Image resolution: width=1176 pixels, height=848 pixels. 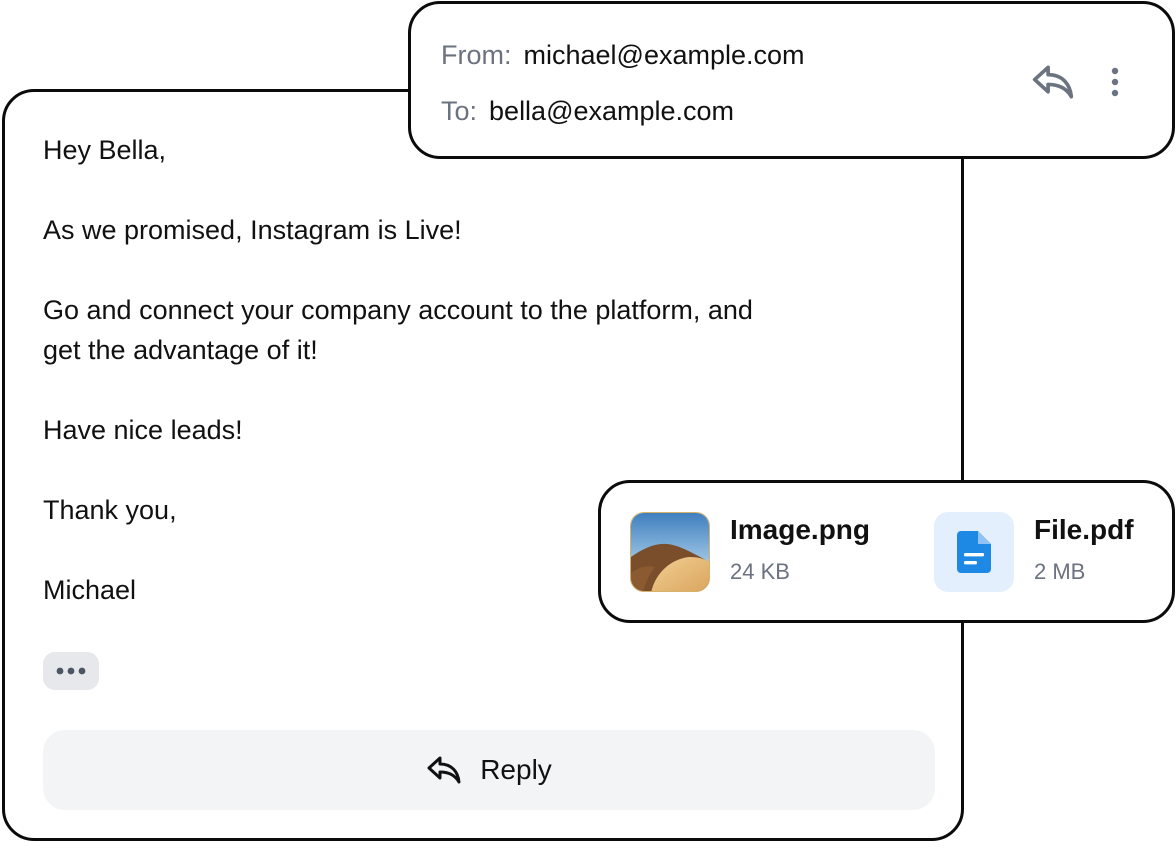 I want to click on more-horizontal-icon, so click(x=71, y=671).